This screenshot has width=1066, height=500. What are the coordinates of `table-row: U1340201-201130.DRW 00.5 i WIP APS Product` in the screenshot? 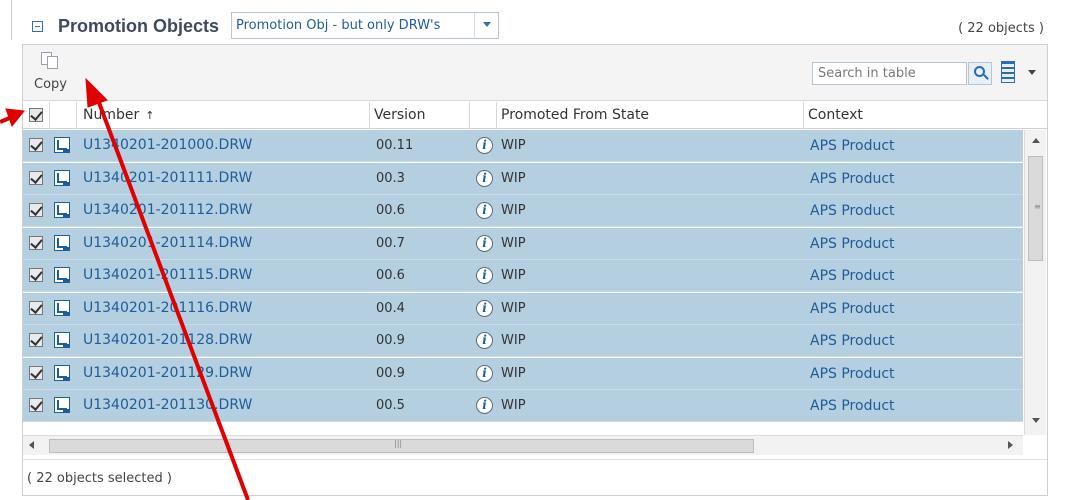 It's located at (523, 406).